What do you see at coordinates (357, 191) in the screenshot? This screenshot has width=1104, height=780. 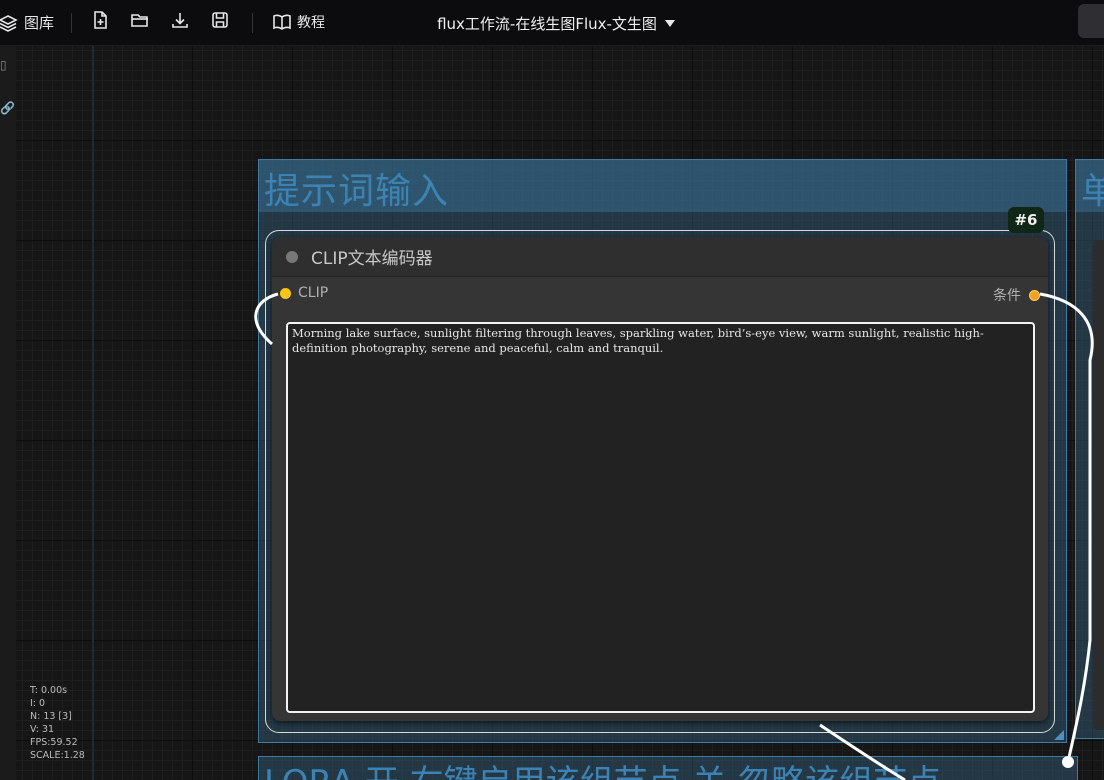 I see `group-title: 提示词输入` at bounding box center [357, 191].